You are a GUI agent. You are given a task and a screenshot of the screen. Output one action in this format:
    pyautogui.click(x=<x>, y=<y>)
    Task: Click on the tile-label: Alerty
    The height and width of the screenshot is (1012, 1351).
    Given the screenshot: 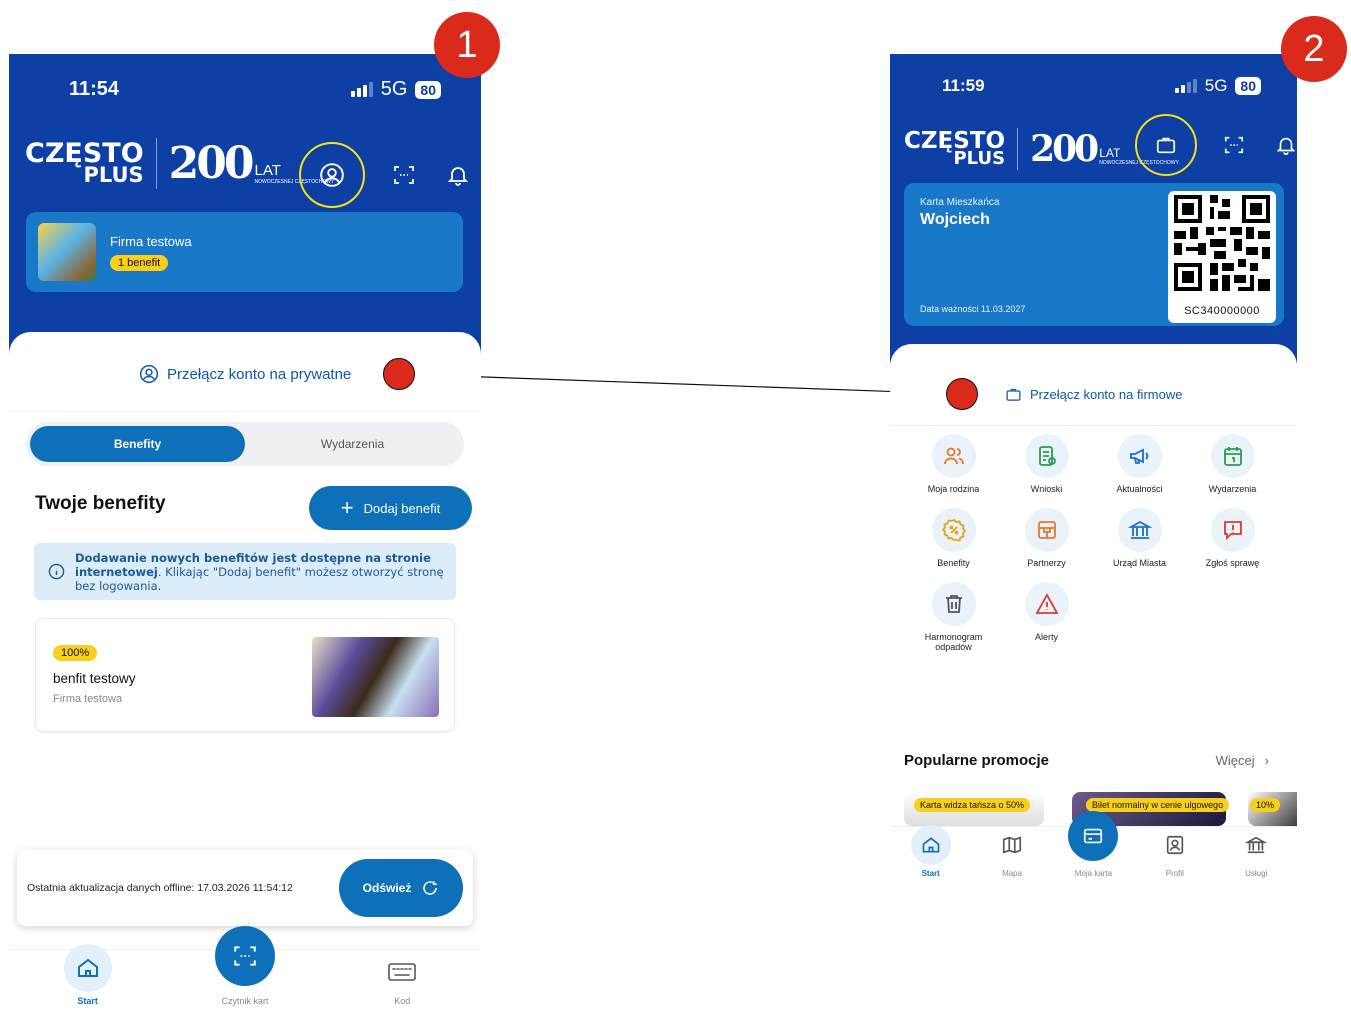 What is the action you would take?
    pyautogui.click(x=1046, y=637)
    